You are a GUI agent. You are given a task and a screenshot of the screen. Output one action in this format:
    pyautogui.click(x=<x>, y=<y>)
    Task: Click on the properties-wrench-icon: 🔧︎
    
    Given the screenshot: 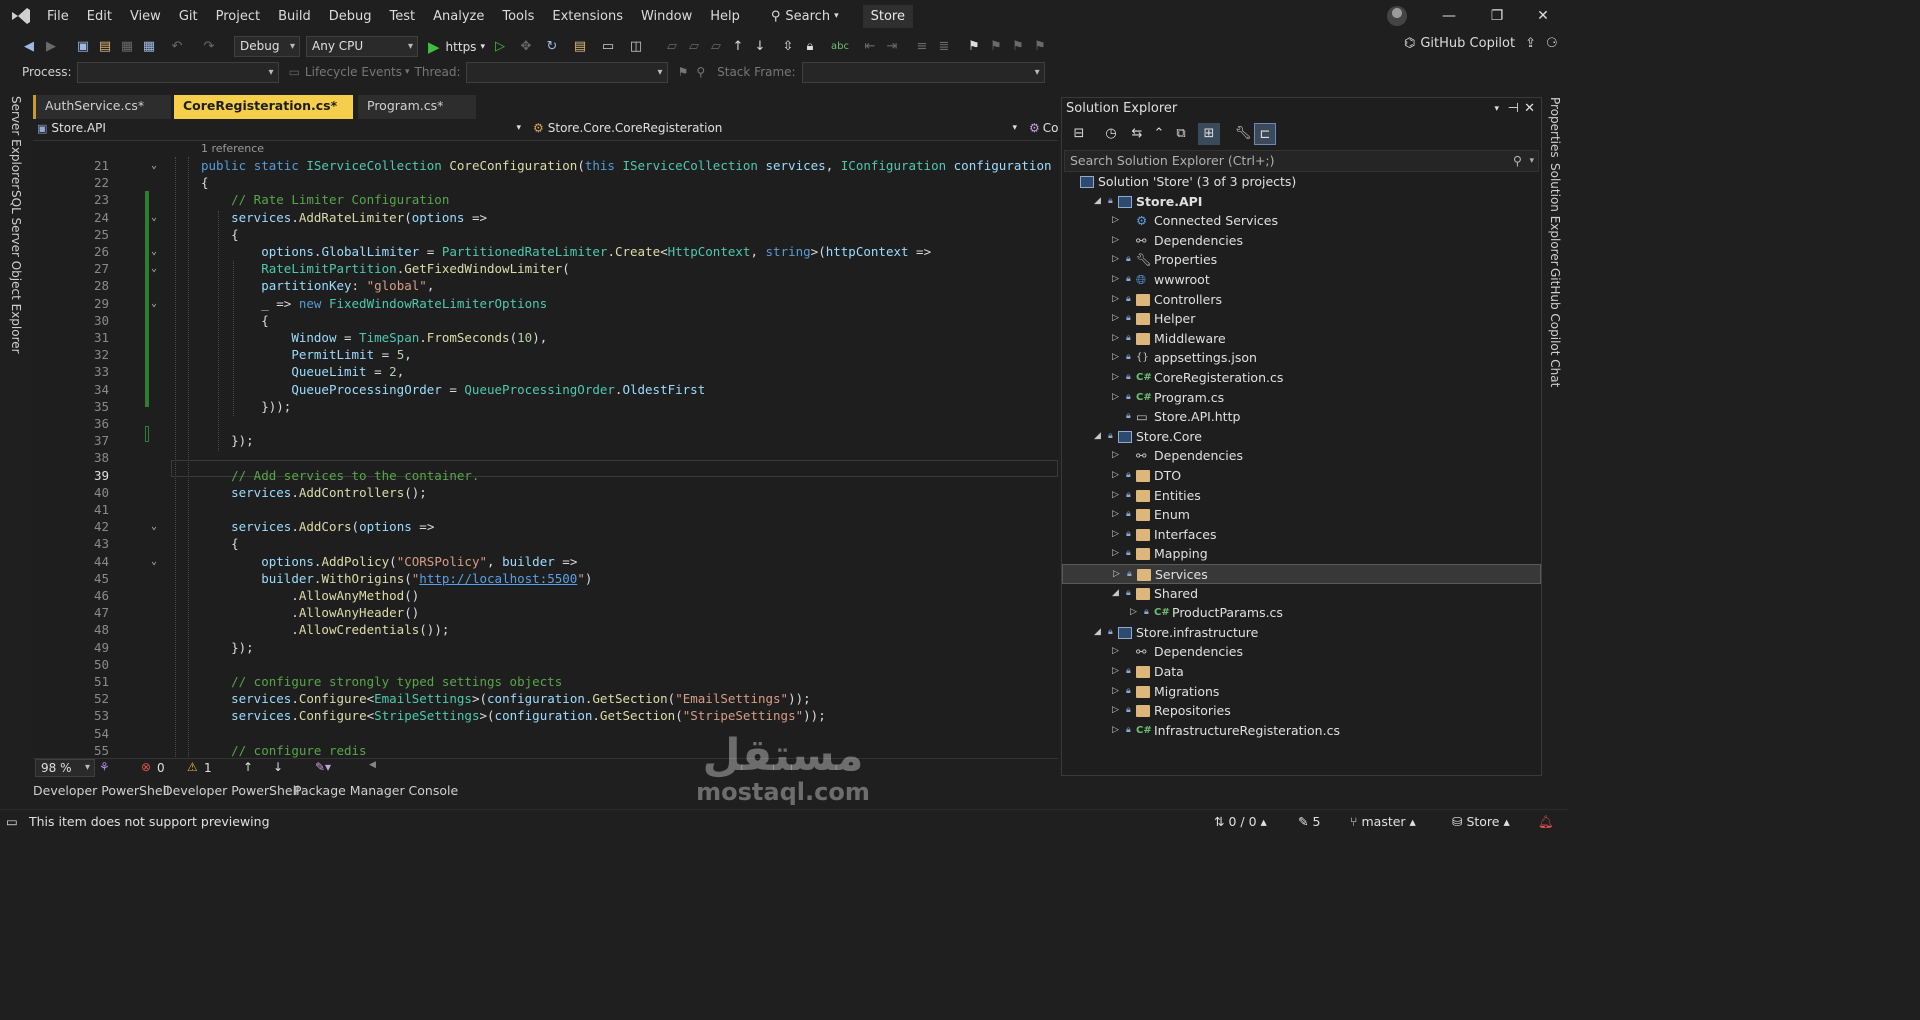 What is the action you would take?
    pyautogui.click(x=1243, y=134)
    